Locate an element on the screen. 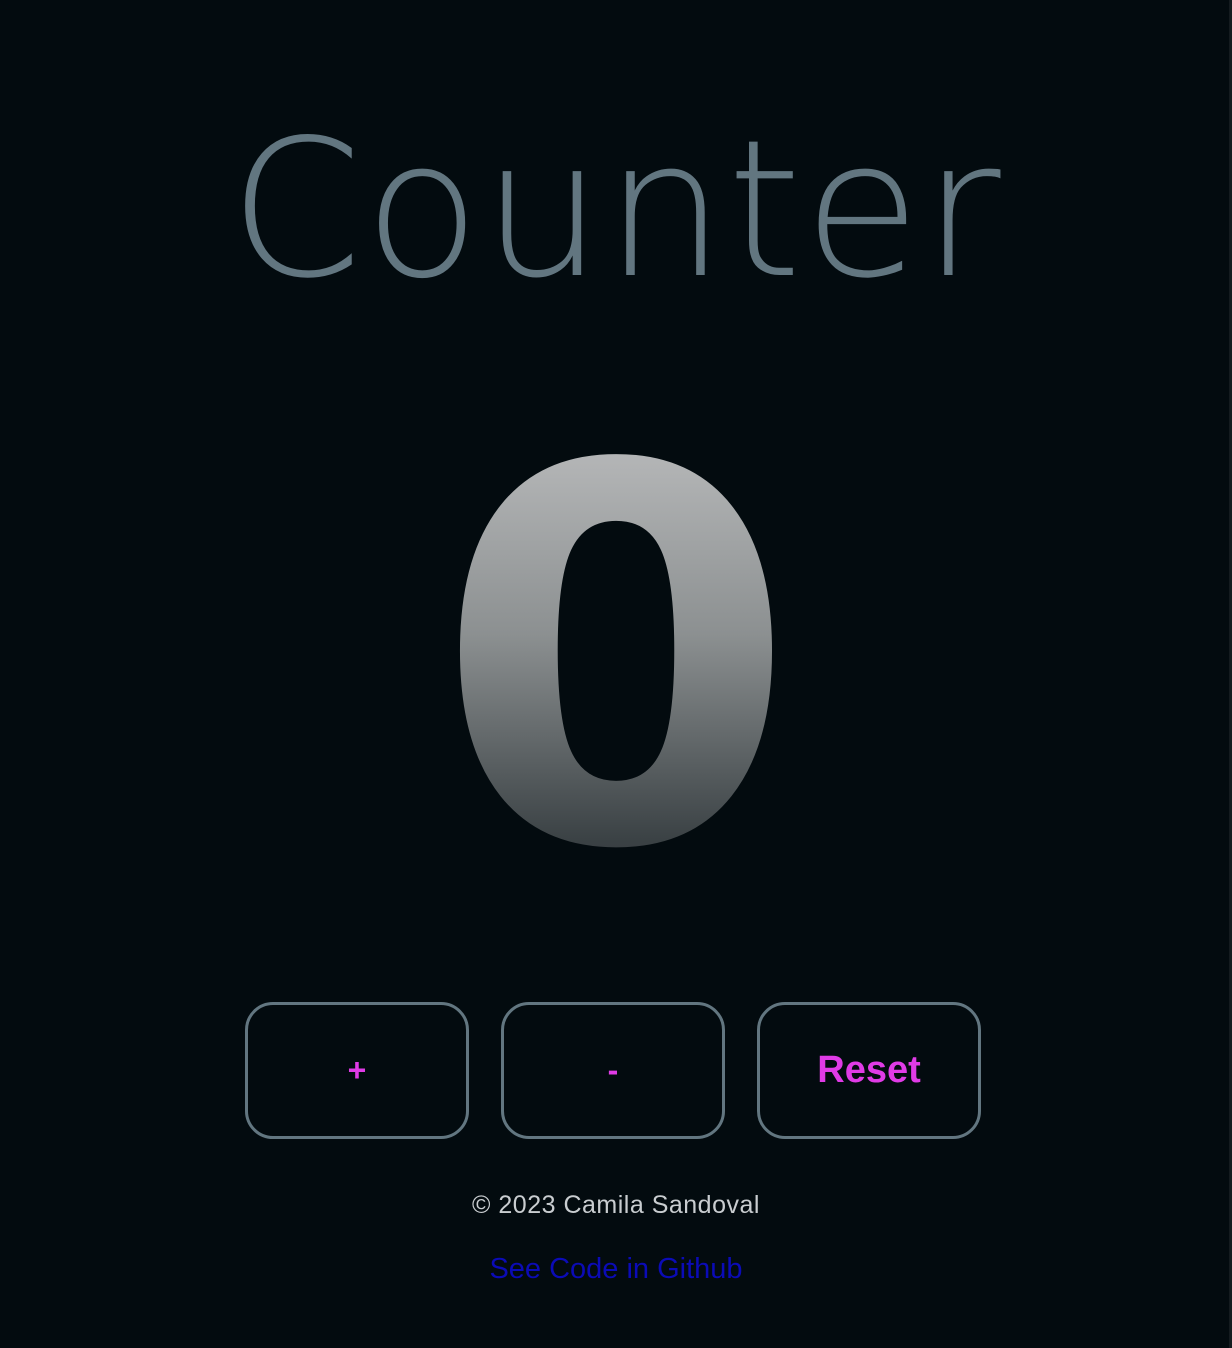 This screenshot has width=1232, height=1348. github-link: See Code in Github is located at coordinates (616, 1269).